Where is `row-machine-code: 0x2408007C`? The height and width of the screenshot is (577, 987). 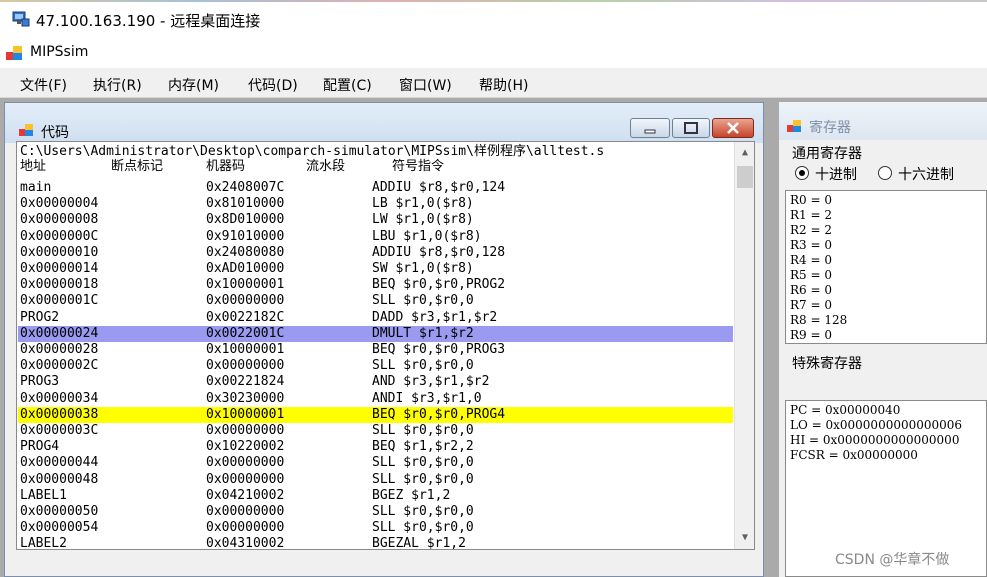 row-machine-code: 0x2408007C is located at coordinates (245, 187).